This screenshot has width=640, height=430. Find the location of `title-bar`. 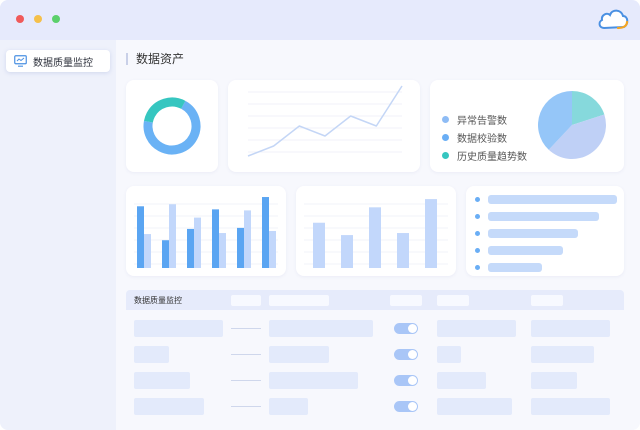

title-bar is located at coordinates (320, 20).